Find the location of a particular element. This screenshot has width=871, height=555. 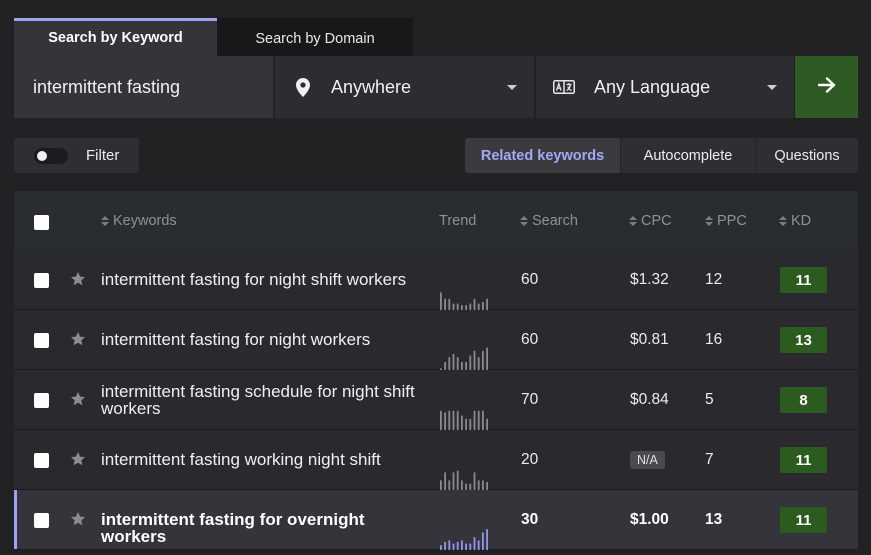

header-trend: Trend is located at coordinates (457, 221).